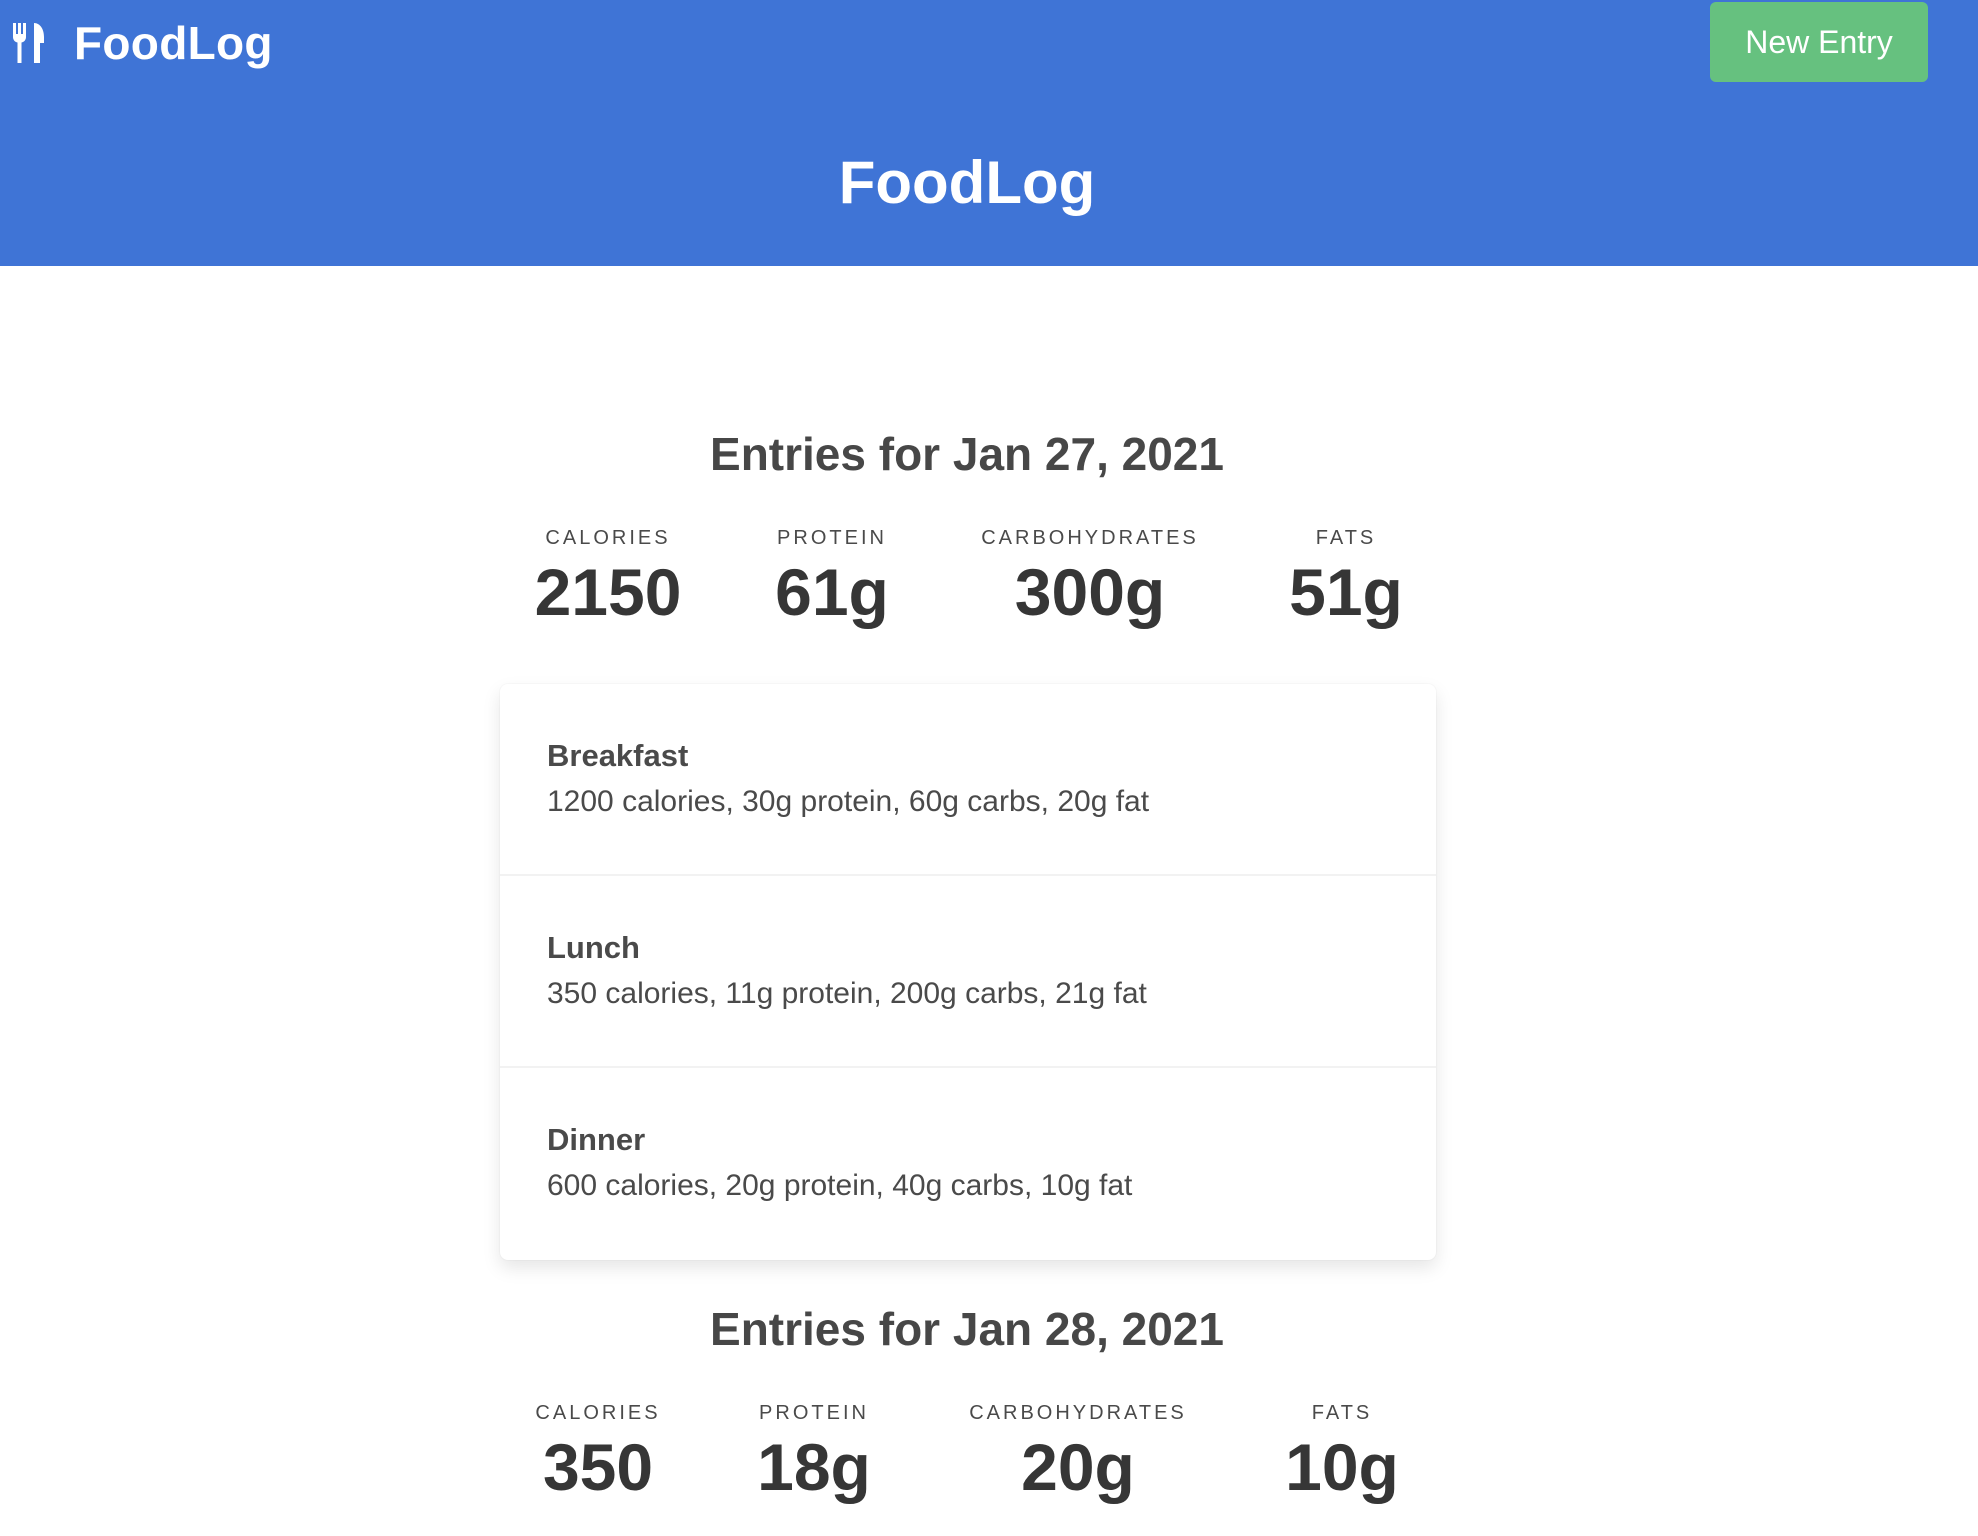  I want to click on stat-protein: PROTEIN 18g, so click(814, 1453).